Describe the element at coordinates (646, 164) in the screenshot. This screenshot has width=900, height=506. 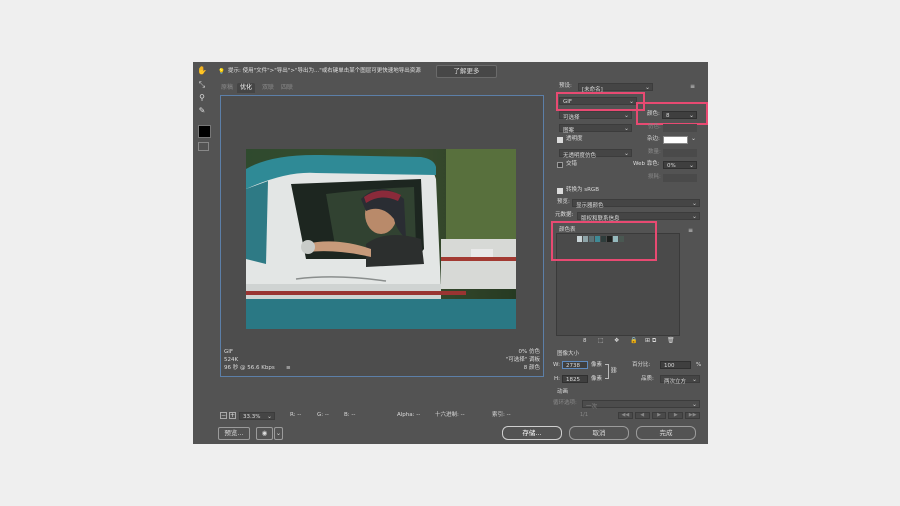
I see `web-snap-label: Web 靠色:` at that location.